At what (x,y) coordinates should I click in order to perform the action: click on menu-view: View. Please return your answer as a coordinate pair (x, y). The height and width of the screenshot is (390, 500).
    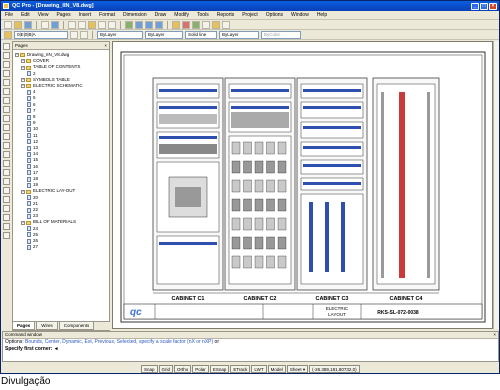
    Looking at the image, I should click on (43, 15).